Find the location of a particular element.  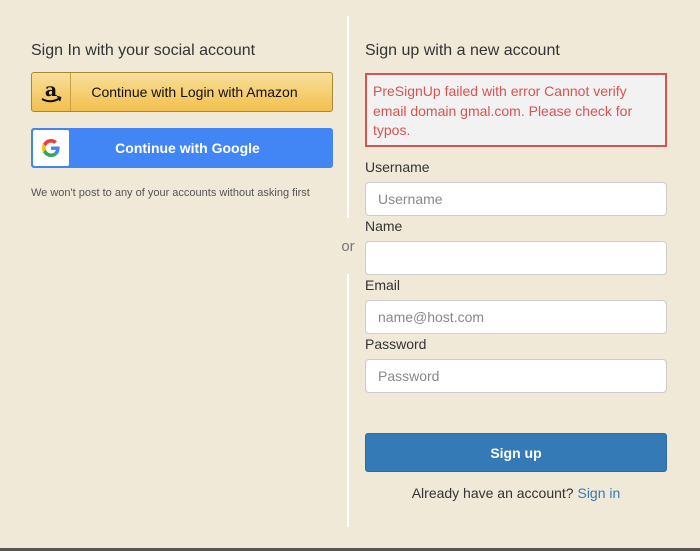

google-button-label: Continue with Google is located at coordinates (187, 148).